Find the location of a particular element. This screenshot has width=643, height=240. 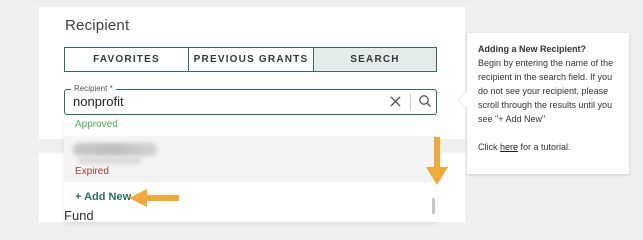

recipient-input is located at coordinates (223, 101).